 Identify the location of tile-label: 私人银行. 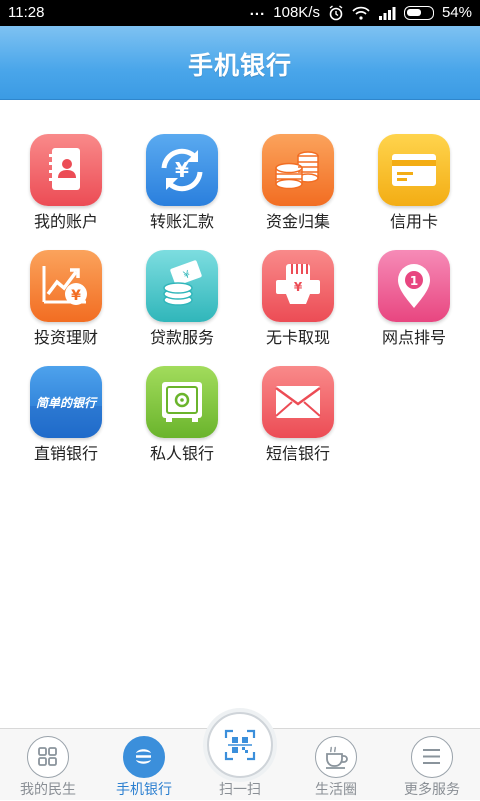
(181, 453).